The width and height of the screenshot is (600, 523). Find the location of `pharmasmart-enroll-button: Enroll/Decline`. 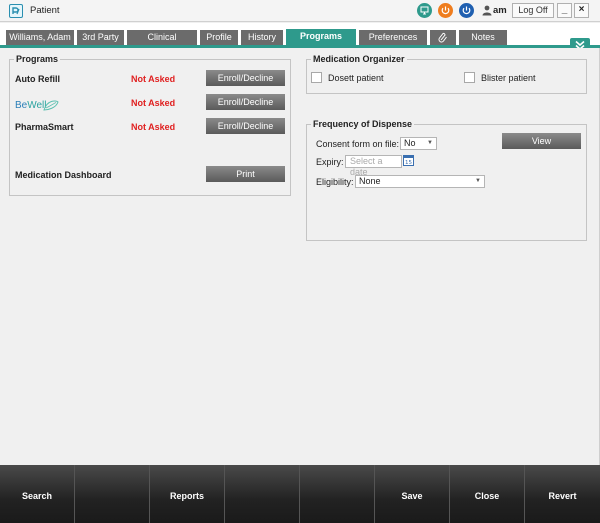

pharmasmart-enroll-button: Enroll/Decline is located at coordinates (245, 126).